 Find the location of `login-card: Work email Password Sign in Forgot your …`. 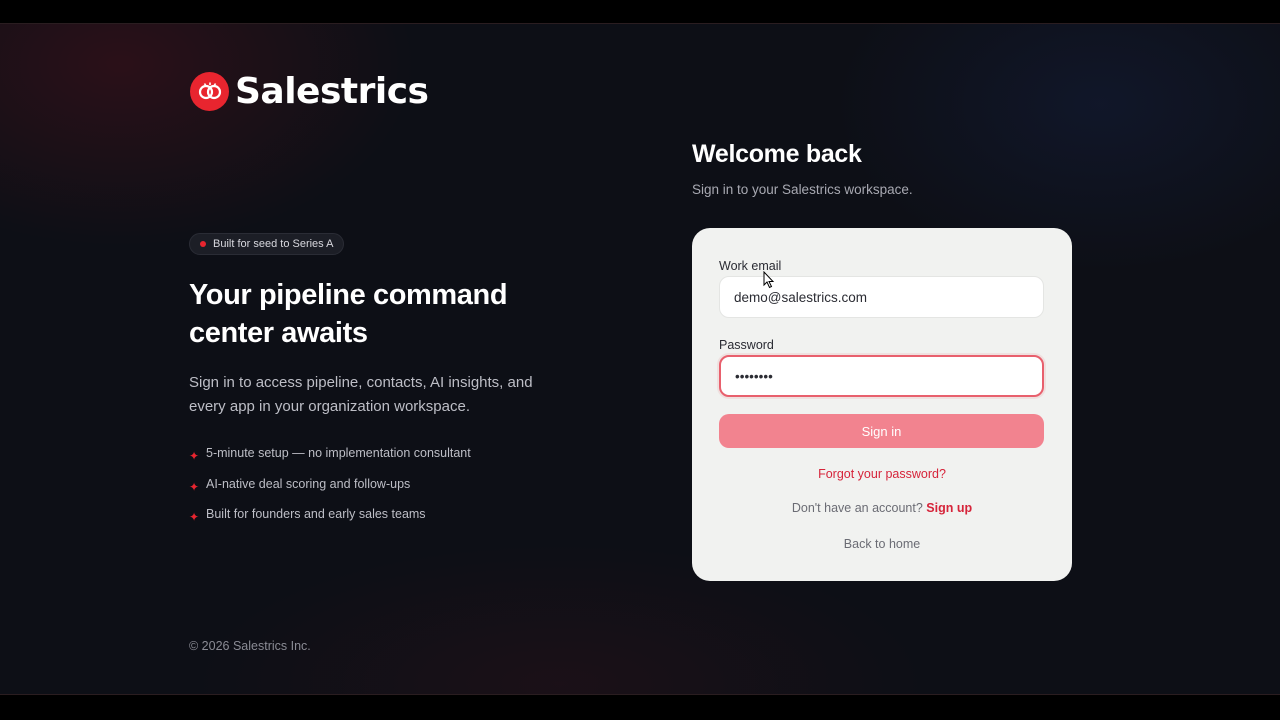

login-card: Work email Password Sign in Forgot your … is located at coordinates (882, 404).